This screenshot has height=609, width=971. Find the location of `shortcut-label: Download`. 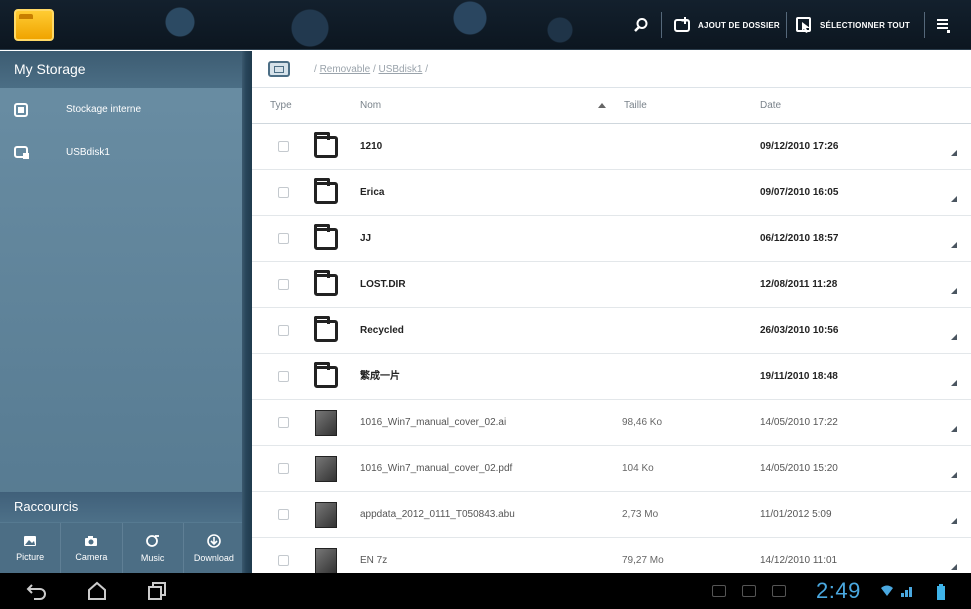

shortcut-label: Download is located at coordinates (213, 557).